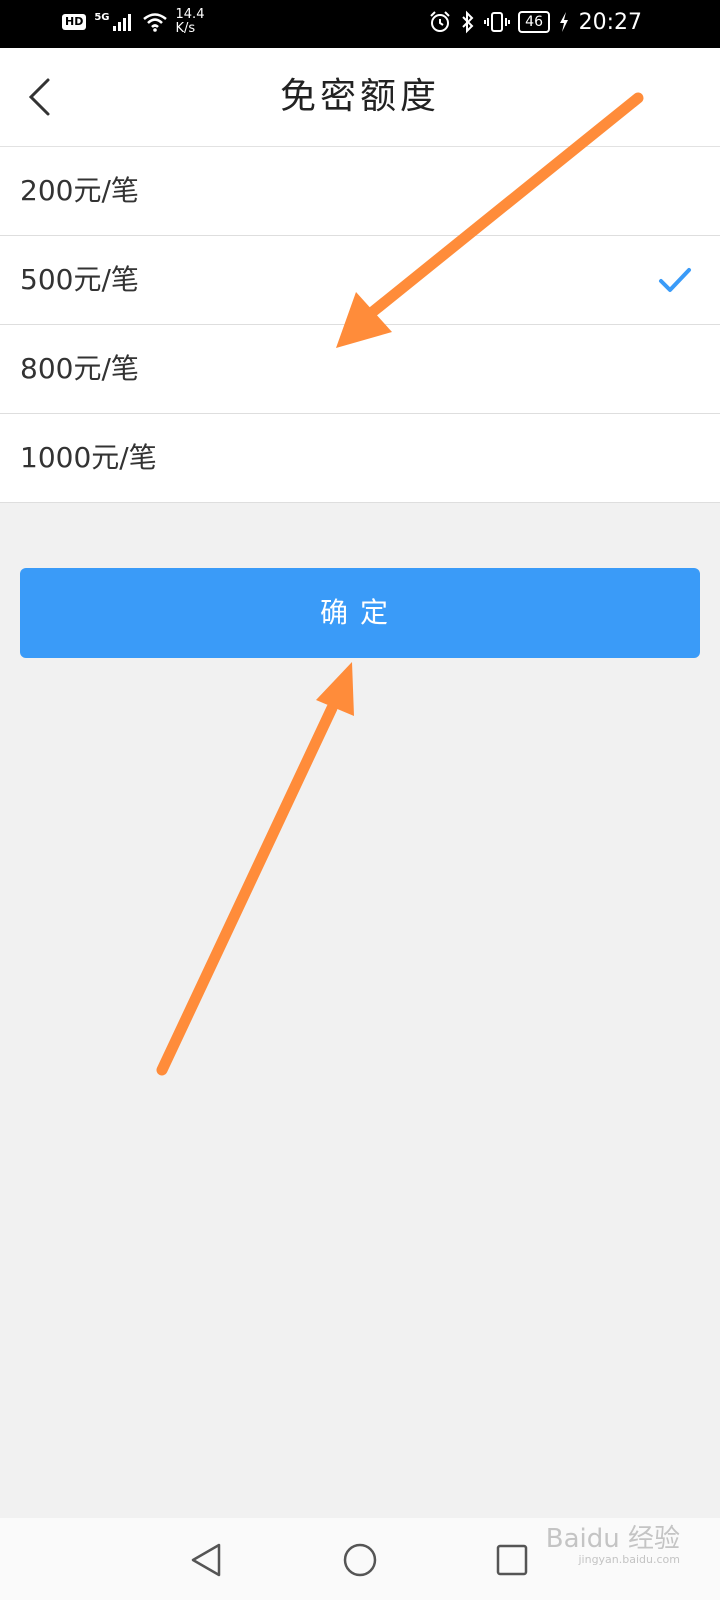 Image resolution: width=720 pixels, height=1600 pixels. Describe the element at coordinates (74, 22) in the screenshot. I see `hd-badge: HD` at that location.